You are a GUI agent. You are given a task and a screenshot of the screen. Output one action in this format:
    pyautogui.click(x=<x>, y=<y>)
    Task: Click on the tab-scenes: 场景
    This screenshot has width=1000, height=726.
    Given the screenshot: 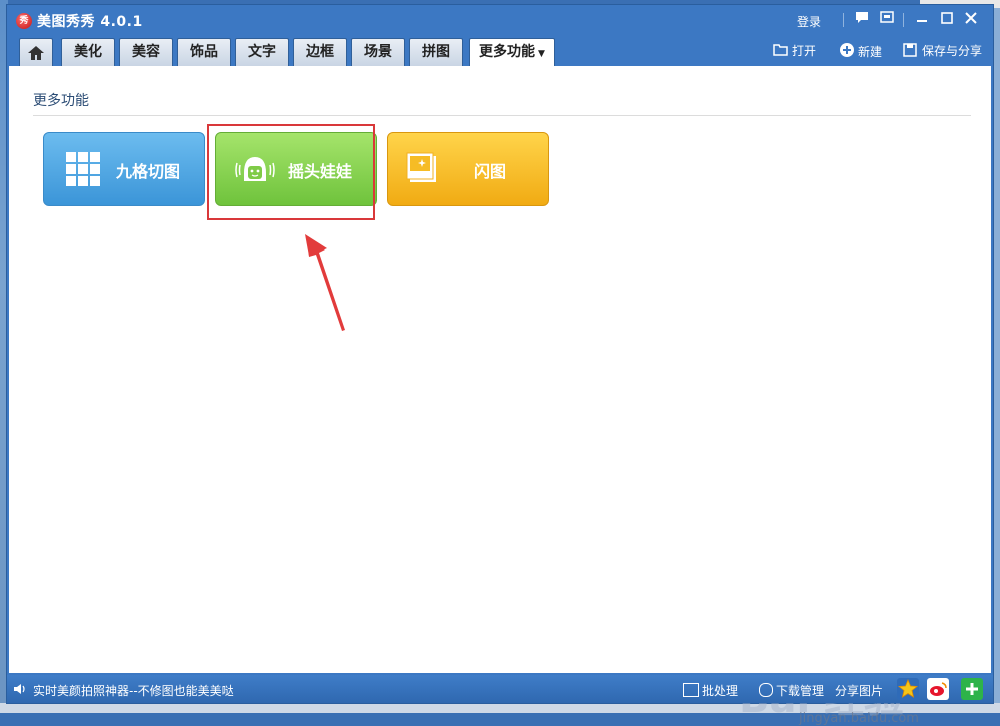 What is the action you would take?
    pyautogui.click(x=378, y=52)
    